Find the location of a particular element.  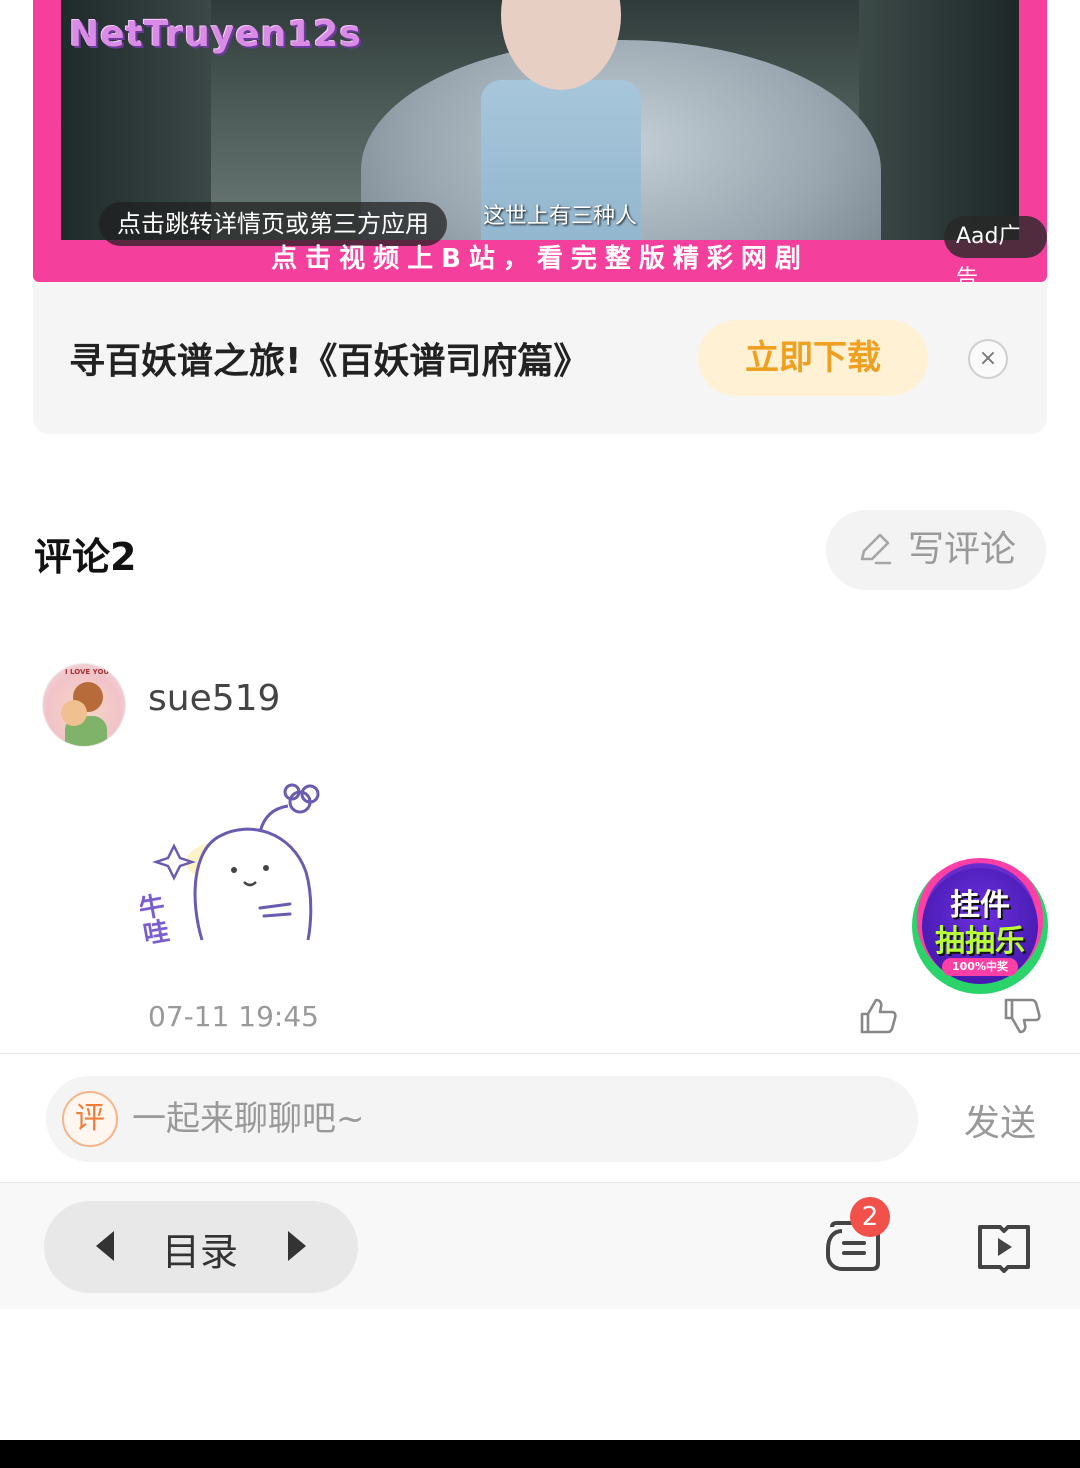

close-icon: × is located at coordinates (988, 358).